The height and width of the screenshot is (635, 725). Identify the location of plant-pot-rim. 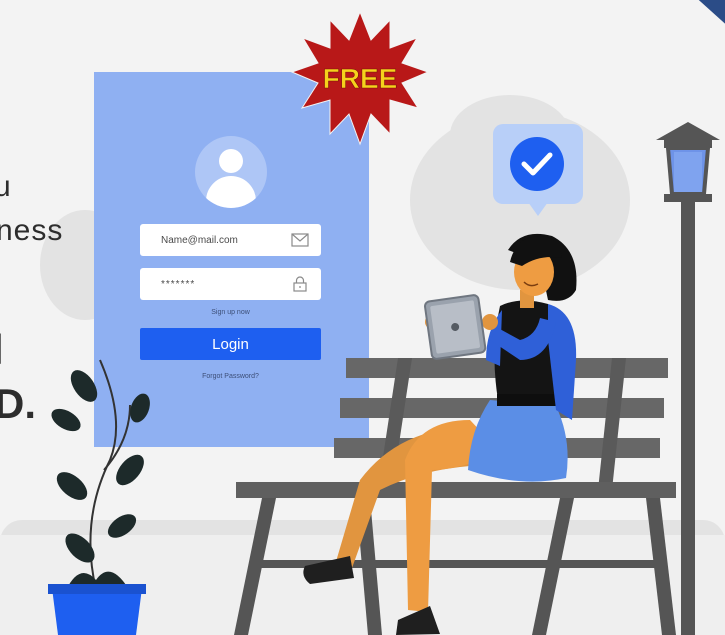
(97, 589).